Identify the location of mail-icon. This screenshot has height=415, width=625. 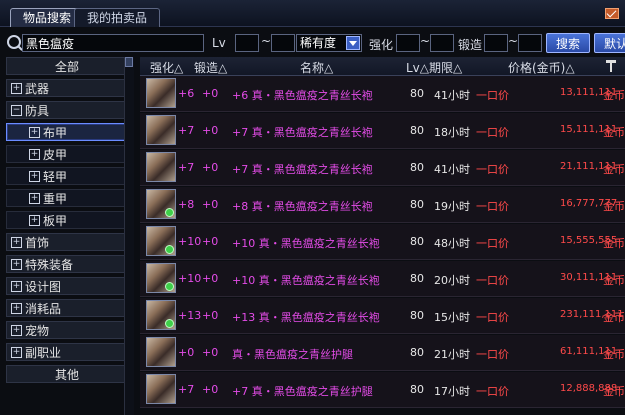
(612, 13).